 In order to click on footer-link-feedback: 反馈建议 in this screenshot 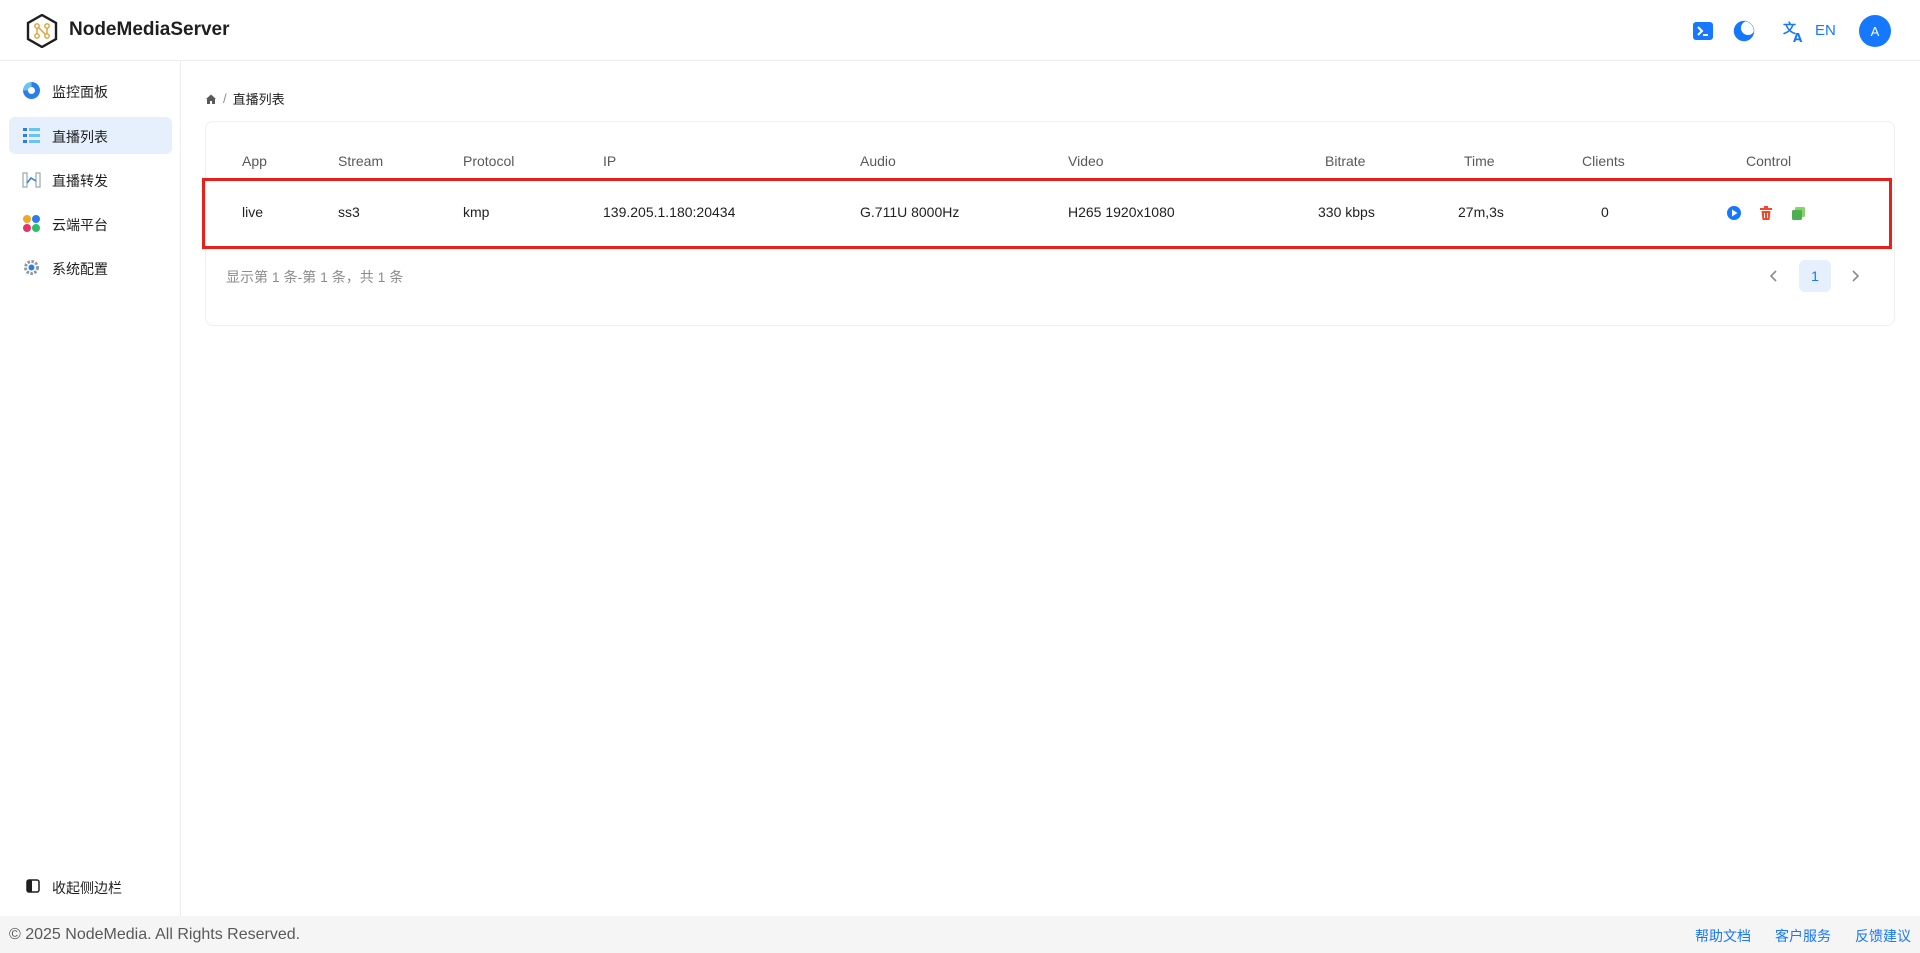, I will do `click(1883, 936)`.